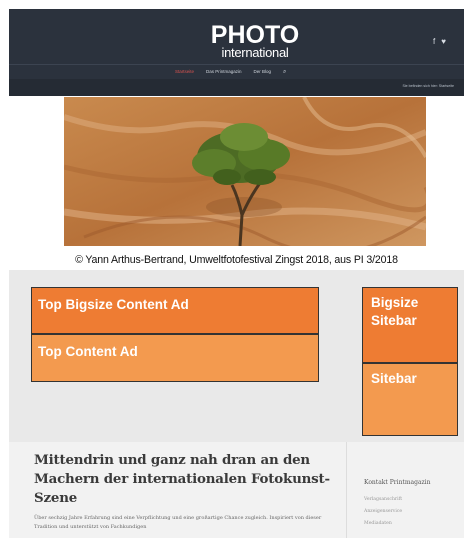 This screenshot has height=538, width=473. What do you see at coordinates (434, 41) in the screenshot?
I see `facebook-icon: f` at bounding box center [434, 41].